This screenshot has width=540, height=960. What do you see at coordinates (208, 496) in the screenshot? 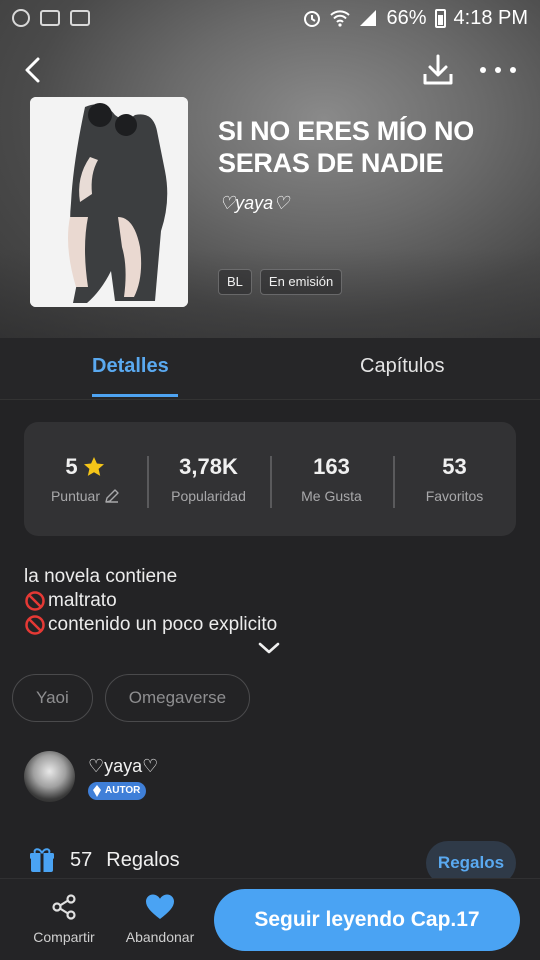
I see `popularity-label: Popularidad` at bounding box center [208, 496].